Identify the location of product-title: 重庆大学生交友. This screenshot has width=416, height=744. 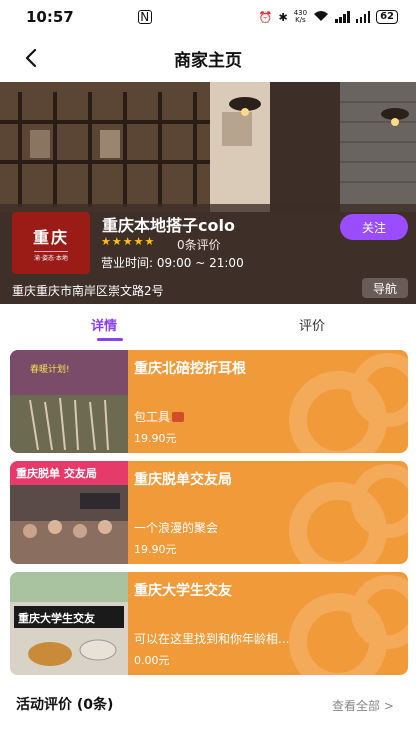
(183, 591).